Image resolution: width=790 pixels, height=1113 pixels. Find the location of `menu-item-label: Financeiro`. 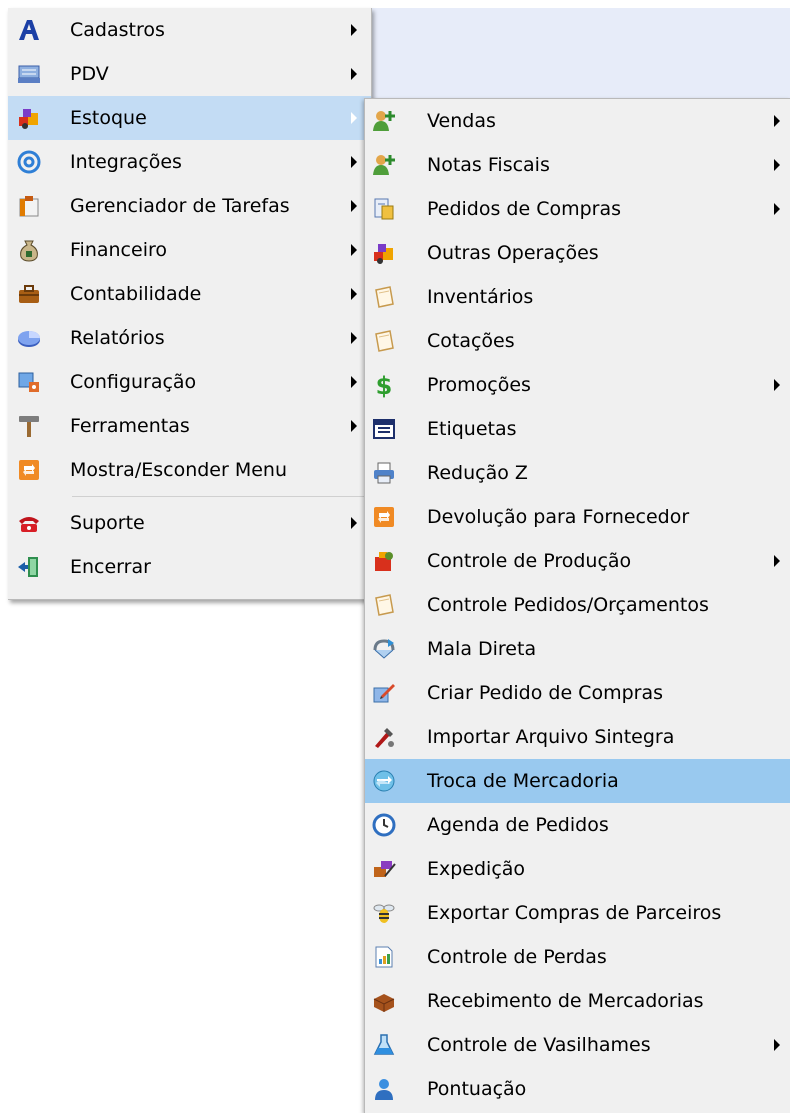

menu-item-label: Financeiro is located at coordinates (118, 250).